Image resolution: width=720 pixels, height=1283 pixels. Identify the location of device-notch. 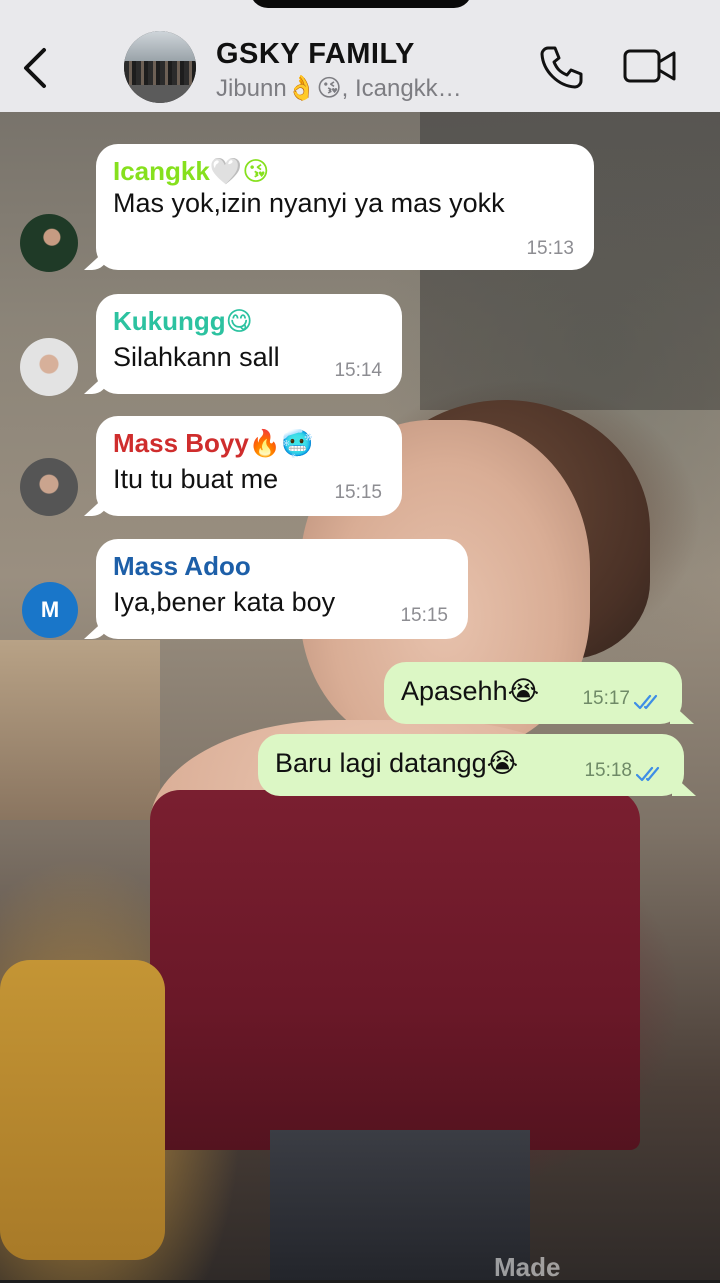
(361, 4).